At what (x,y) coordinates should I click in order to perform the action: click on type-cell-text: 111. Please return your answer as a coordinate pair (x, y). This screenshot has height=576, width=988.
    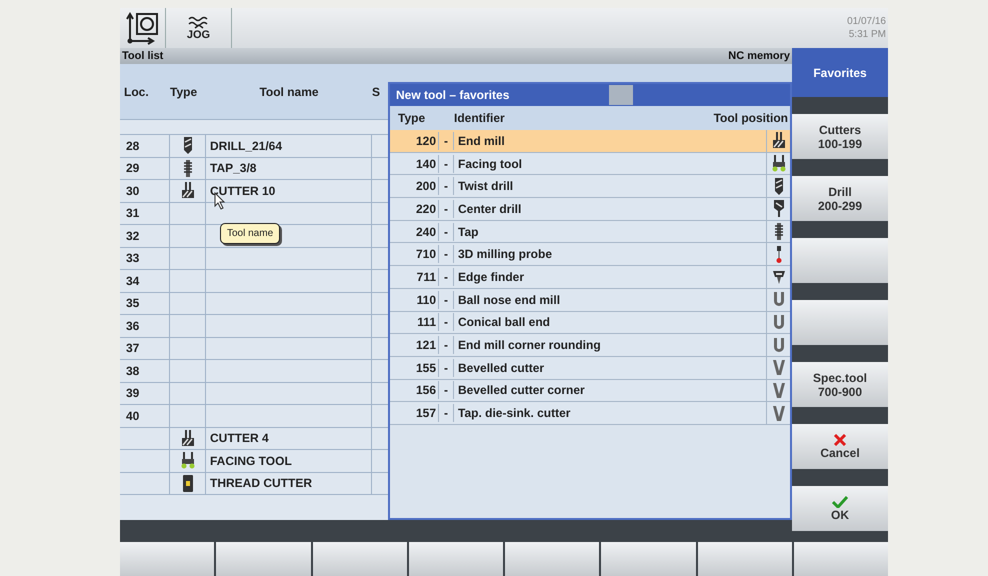
    Looking at the image, I should click on (426, 323).